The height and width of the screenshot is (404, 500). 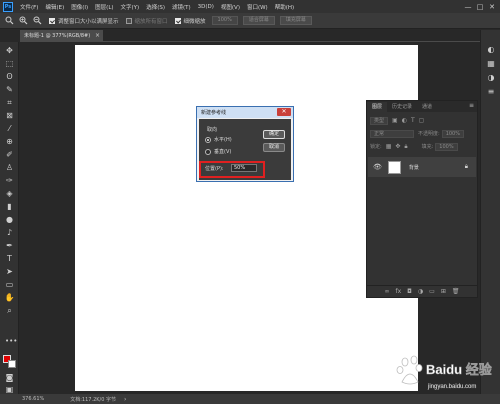 I want to click on opacity-input: 100%, so click(x=452, y=133).